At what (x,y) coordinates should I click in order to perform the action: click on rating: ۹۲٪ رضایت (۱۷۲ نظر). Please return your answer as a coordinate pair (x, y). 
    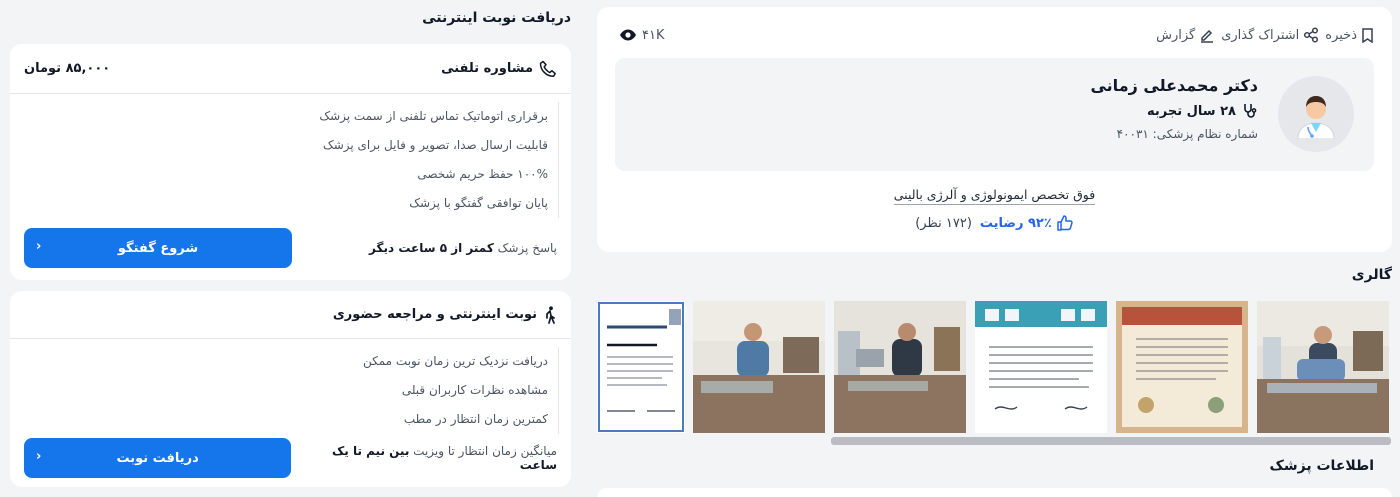
    Looking at the image, I should click on (994, 223).